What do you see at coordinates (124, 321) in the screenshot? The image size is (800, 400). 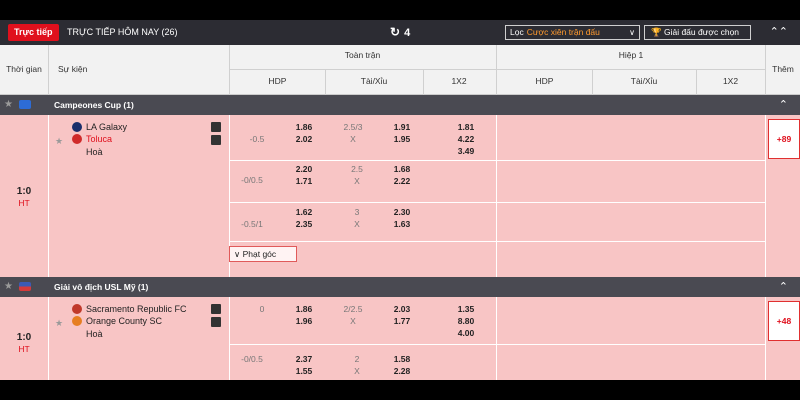 I see `away-team: Orange County SC` at bounding box center [124, 321].